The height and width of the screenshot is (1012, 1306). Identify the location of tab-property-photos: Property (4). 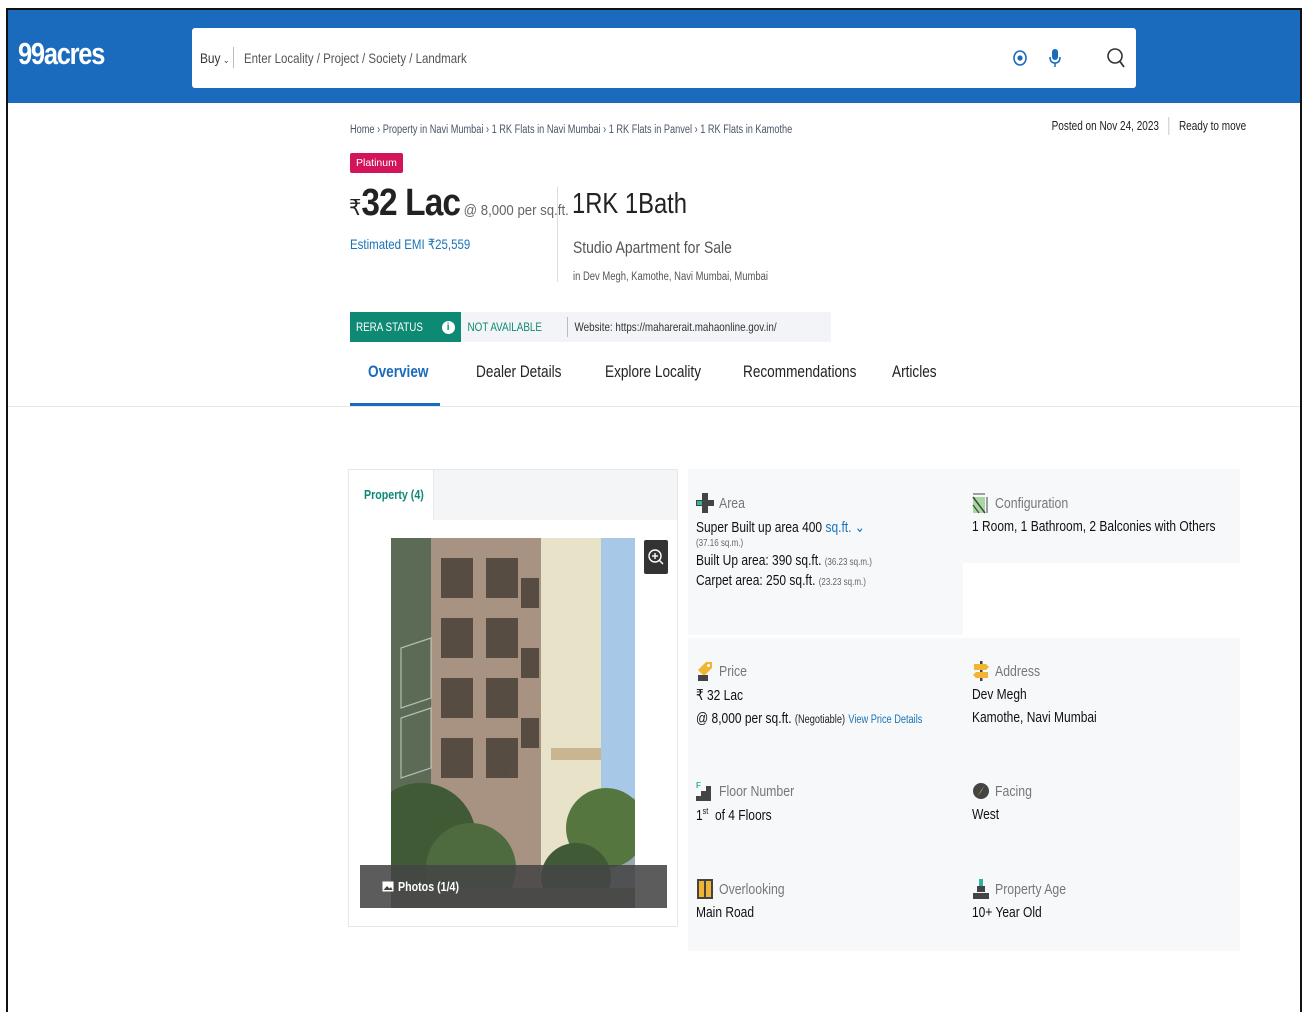
(391, 495).